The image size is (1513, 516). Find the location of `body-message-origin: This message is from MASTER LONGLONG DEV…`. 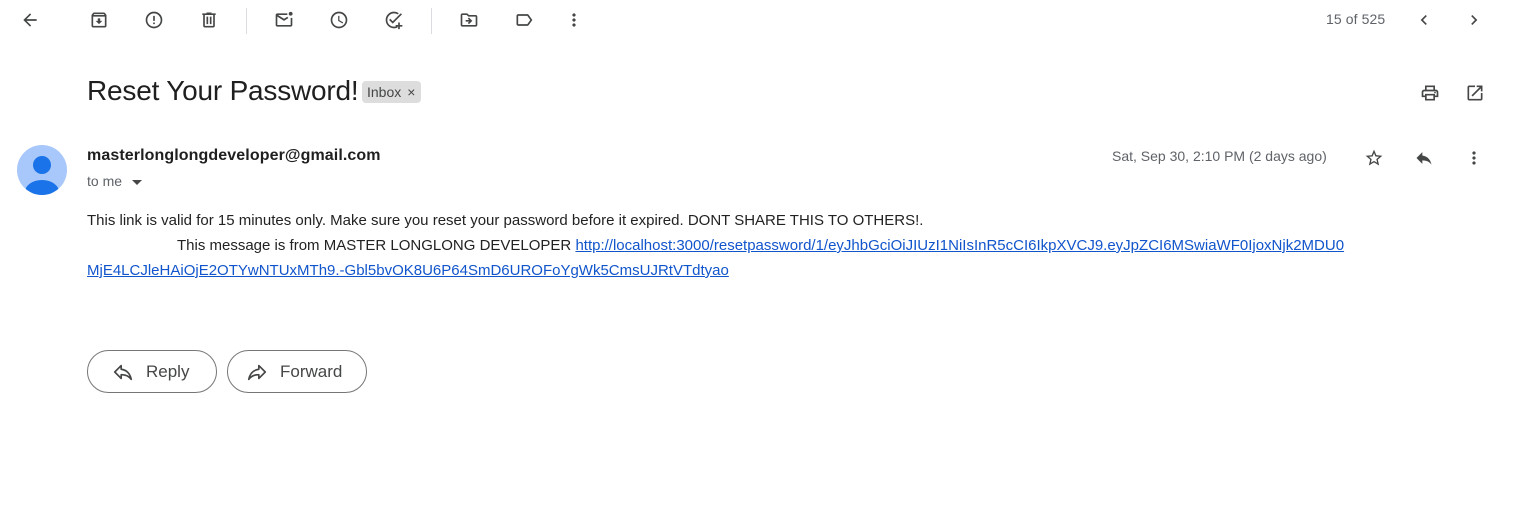

body-message-origin: This message is from MASTER LONGLONG DEV… is located at coordinates (374, 245).